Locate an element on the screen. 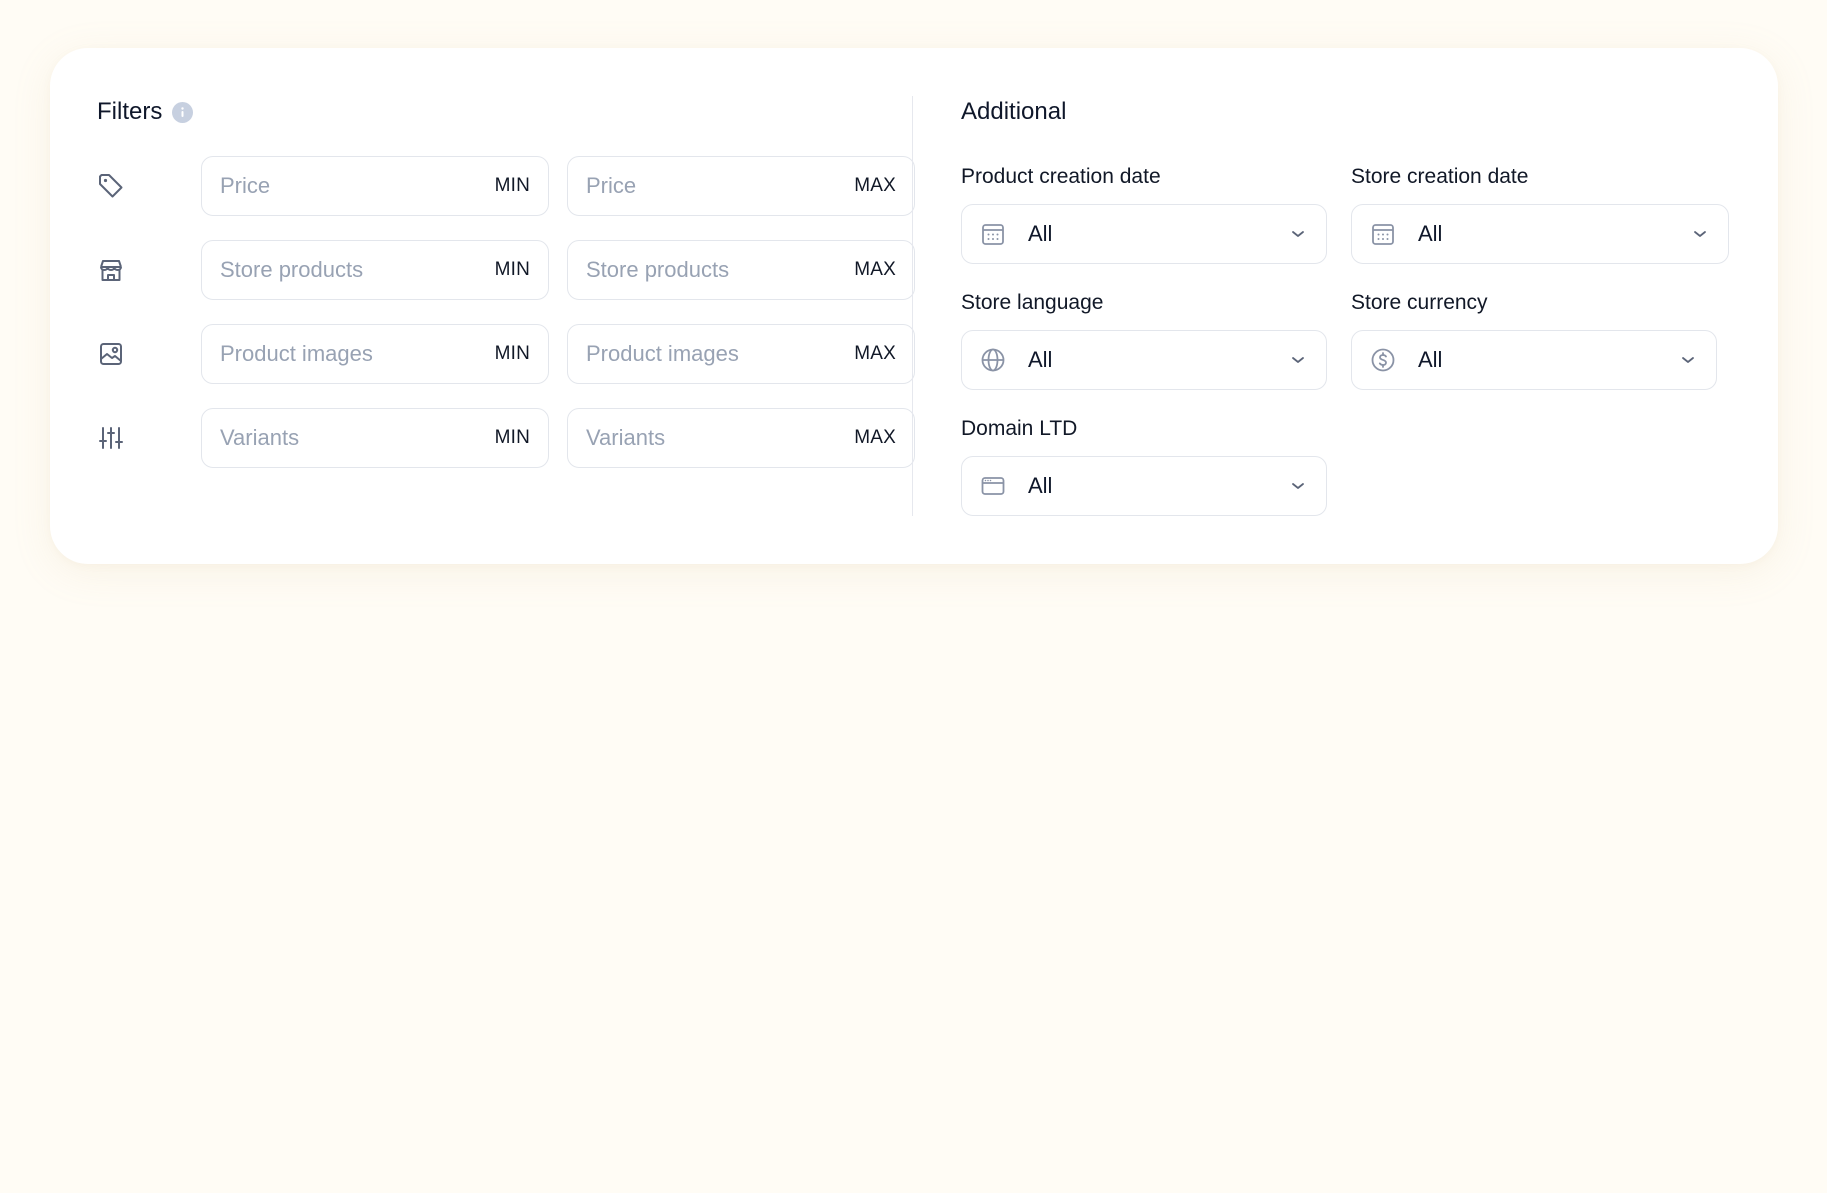 The width and height of the screenshot is (1827, 1193). store-currency-select: All is located at coordinates (1534, 360).